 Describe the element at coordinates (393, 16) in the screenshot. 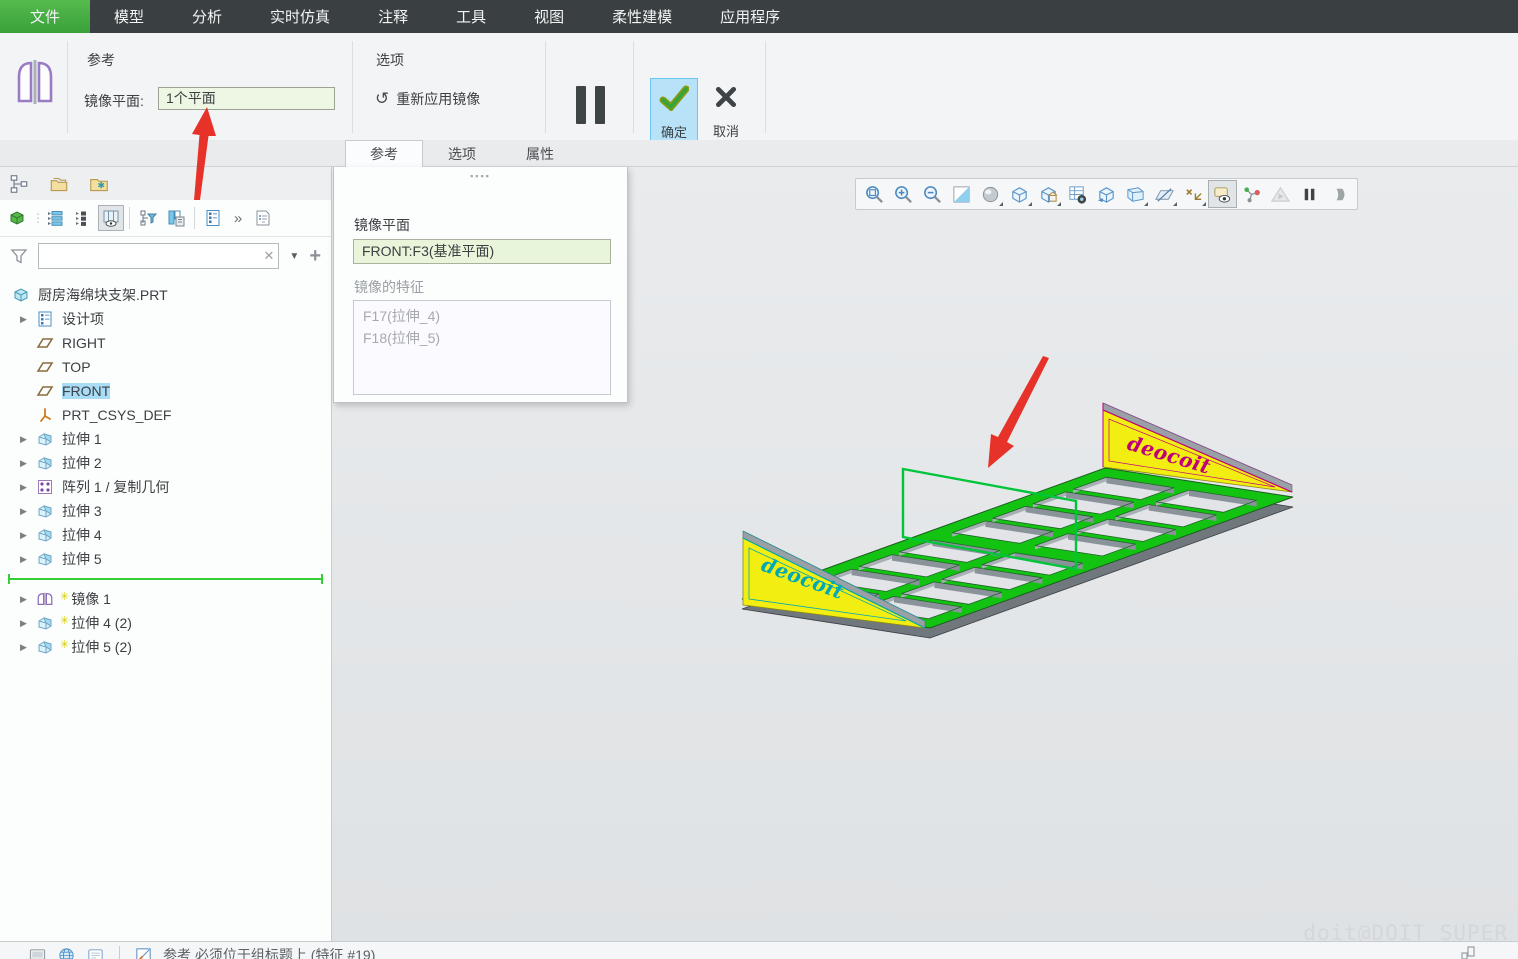

I see `menu-tab-annotate: 注释` at that location.